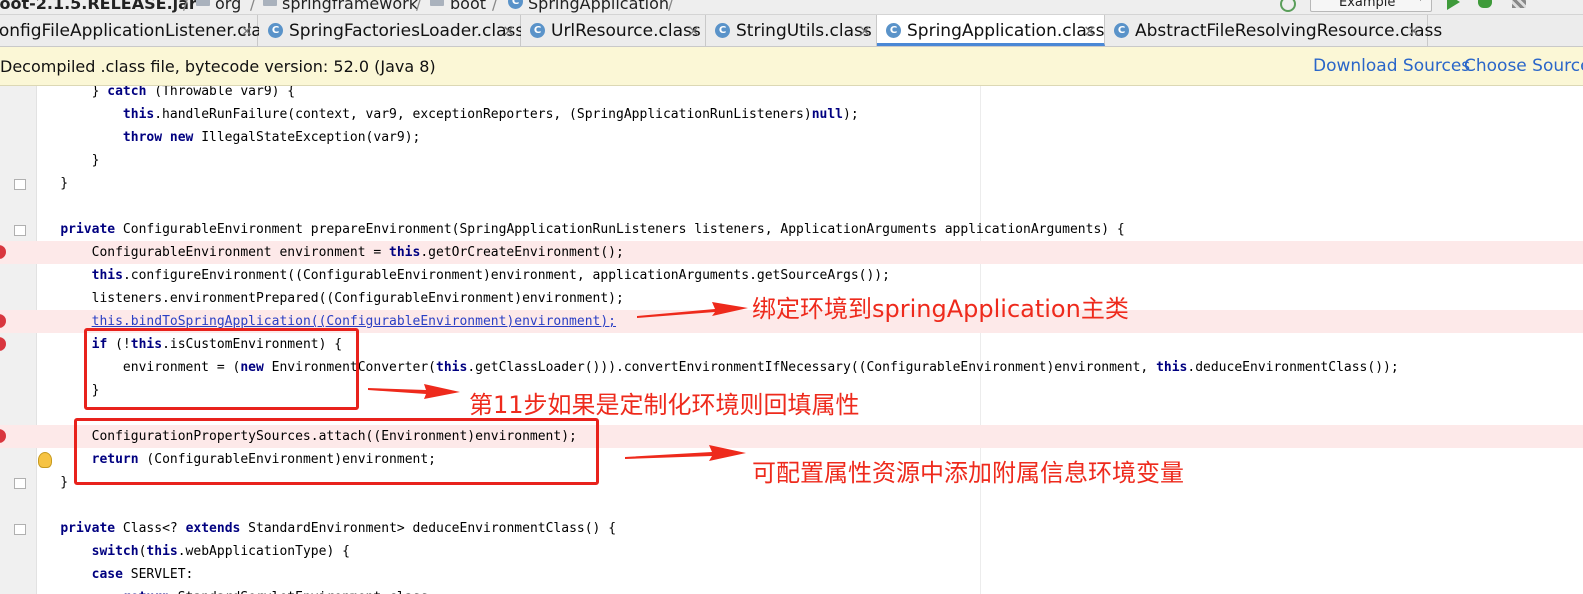 This screenshot has width=1583, height=594. What do you see at coordinates (350, 6) in the screenshot?
I see `breadcrumb-springframework: springframework` at bounding box center [350, 6].